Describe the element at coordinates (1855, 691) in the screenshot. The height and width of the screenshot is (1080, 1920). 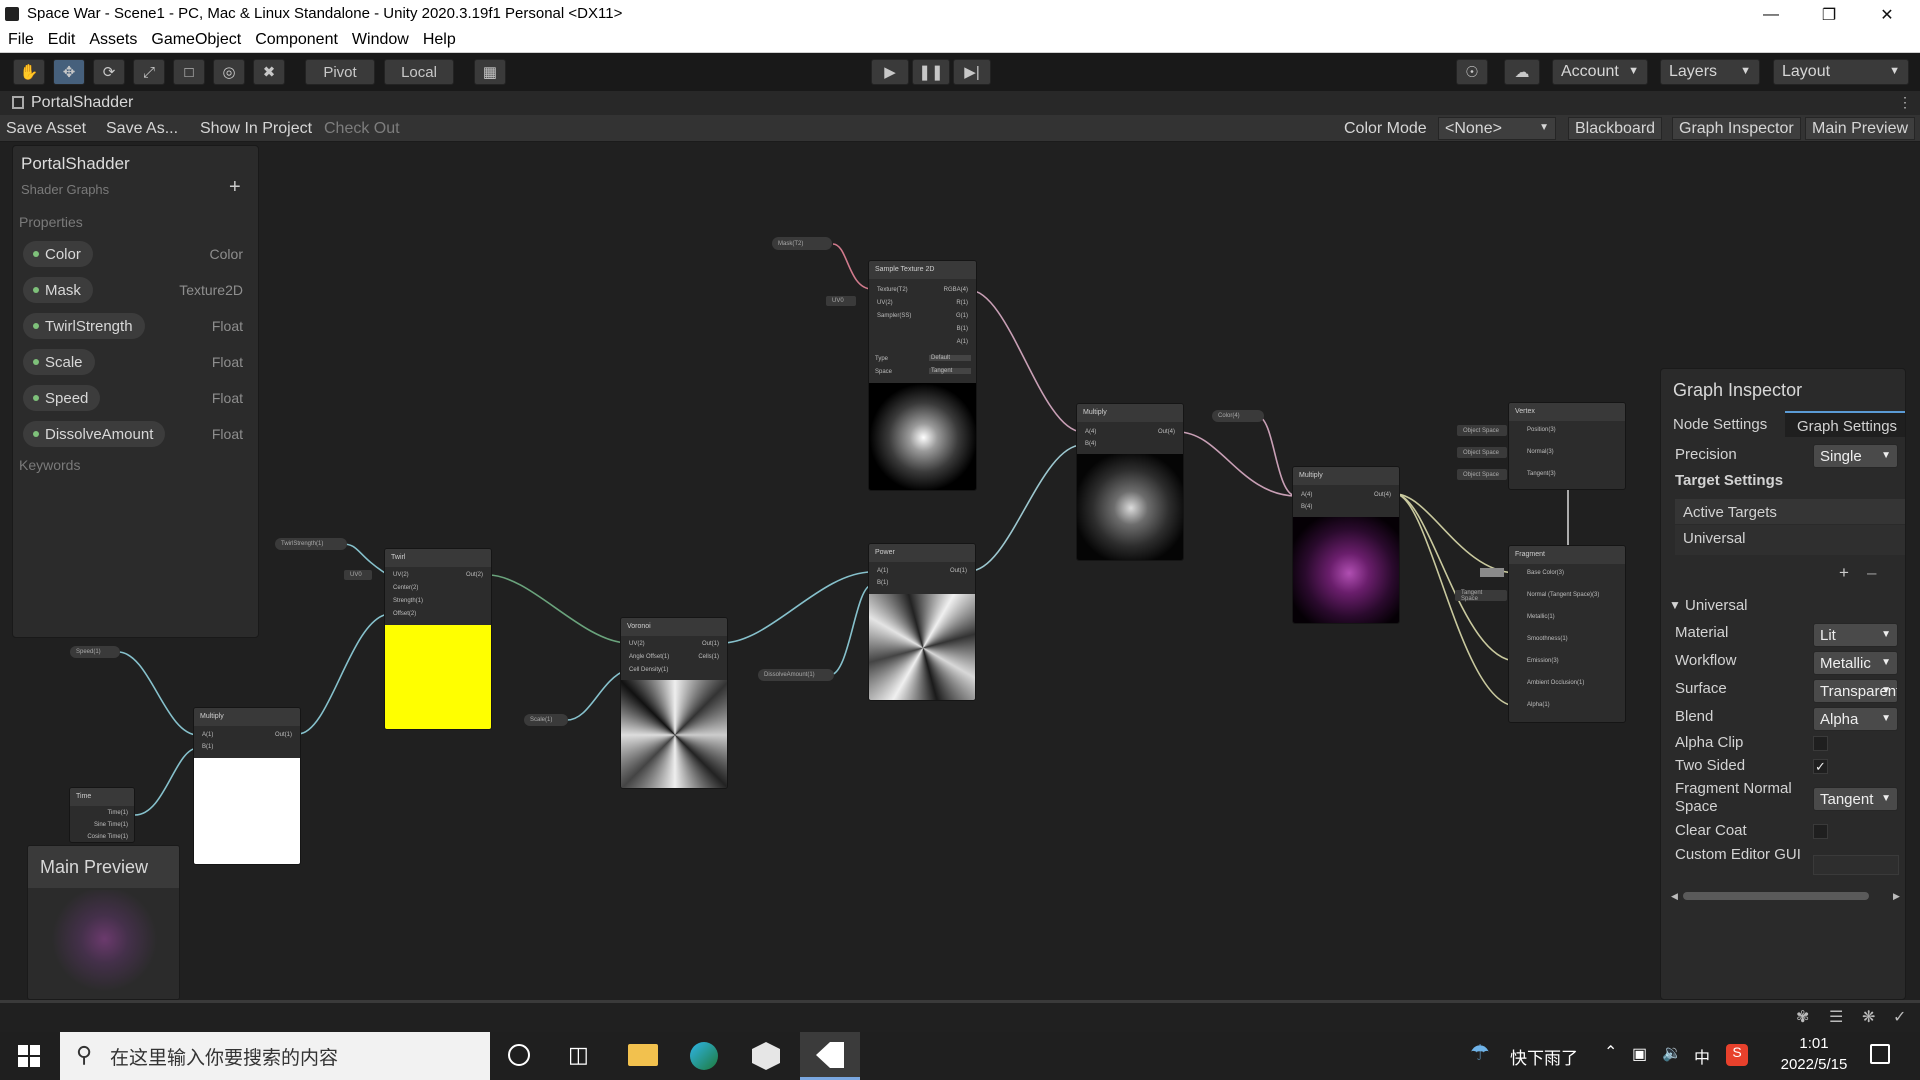
I see `surface-dropdown: Transparent ▼` at that location.